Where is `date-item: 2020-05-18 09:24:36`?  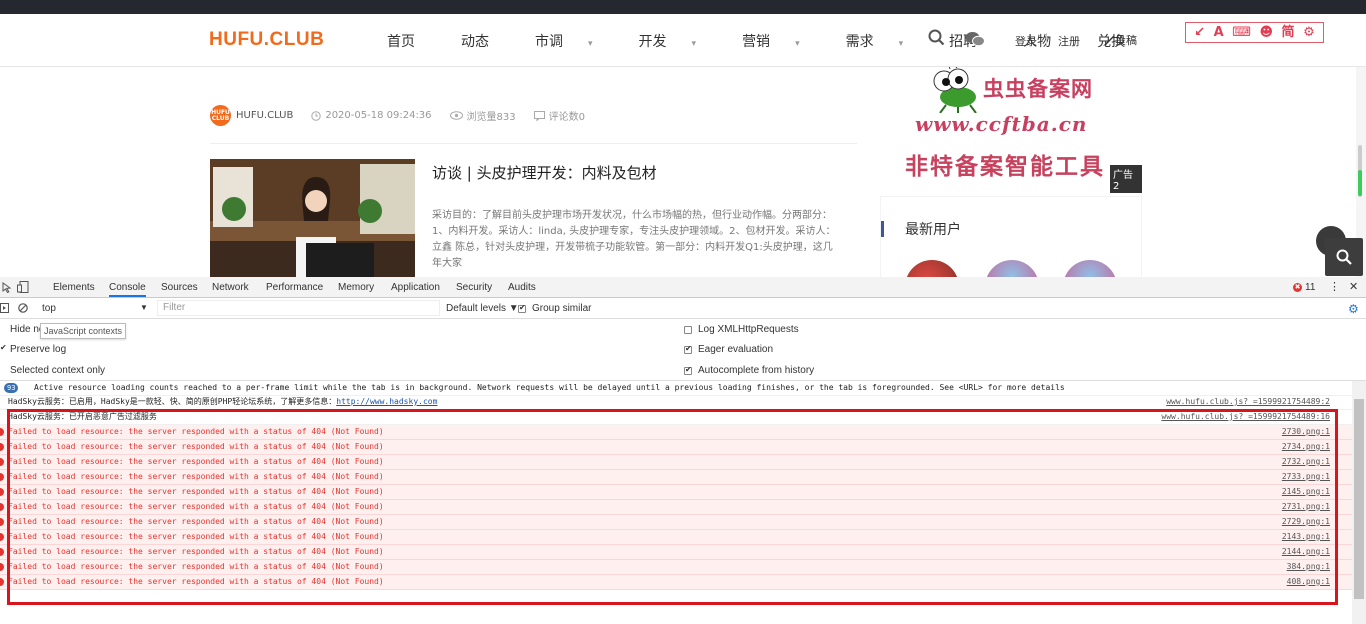
date-item: 2020-05-18 09:24:36 is located at coordinates (371, 115).